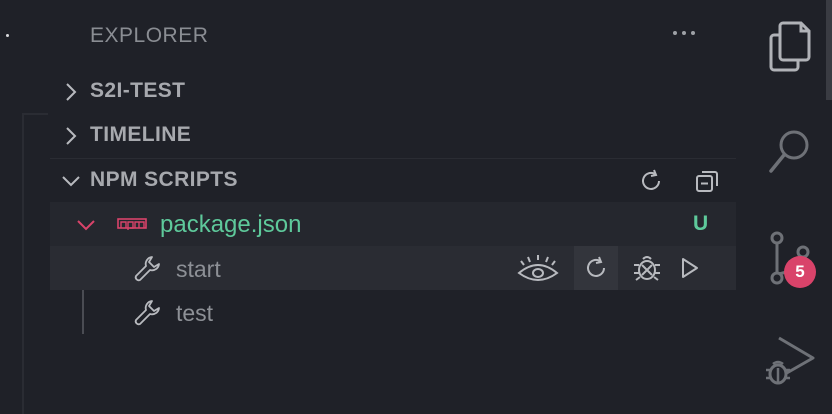  I want to click on ellipsis-icon, so click(684, 33).